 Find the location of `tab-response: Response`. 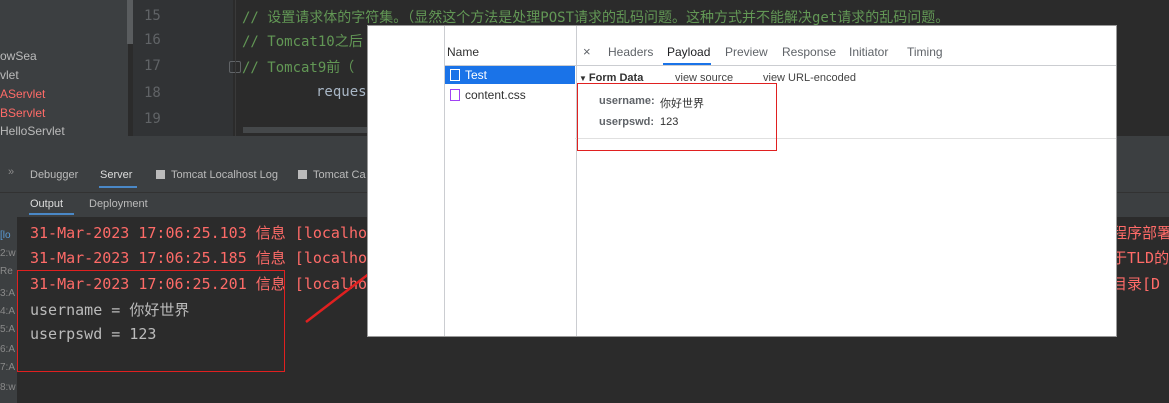

tab-response: Response is located at coordinates (809, 52).